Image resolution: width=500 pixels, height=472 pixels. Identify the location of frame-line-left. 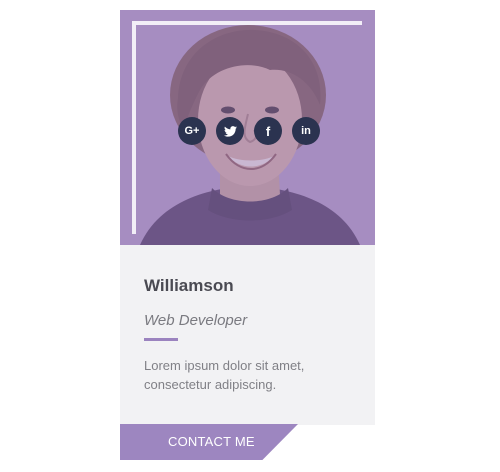
(134, 127).